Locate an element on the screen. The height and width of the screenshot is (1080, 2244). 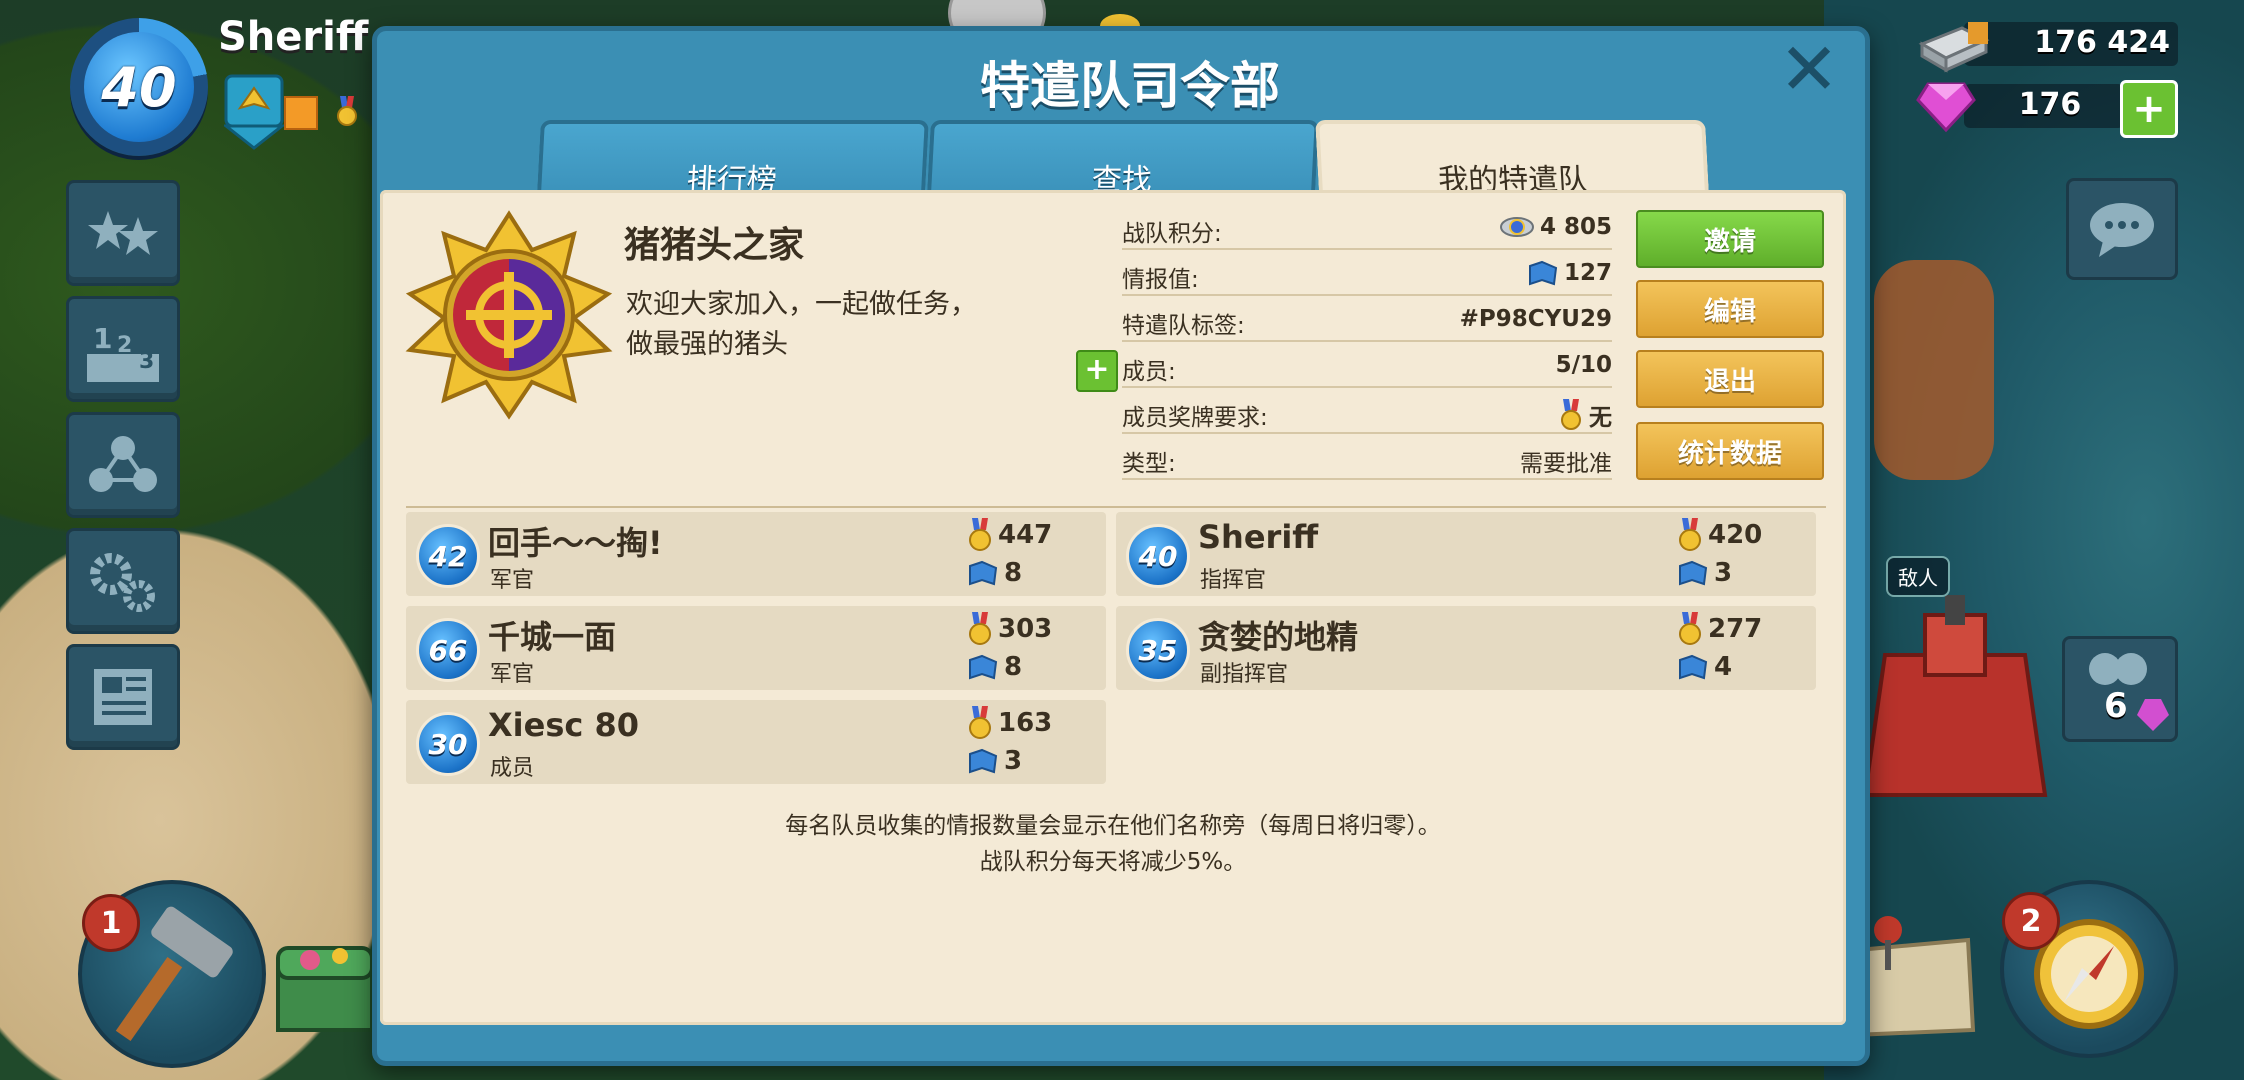
svg-text: 1 is located at coordinates (102, 338).